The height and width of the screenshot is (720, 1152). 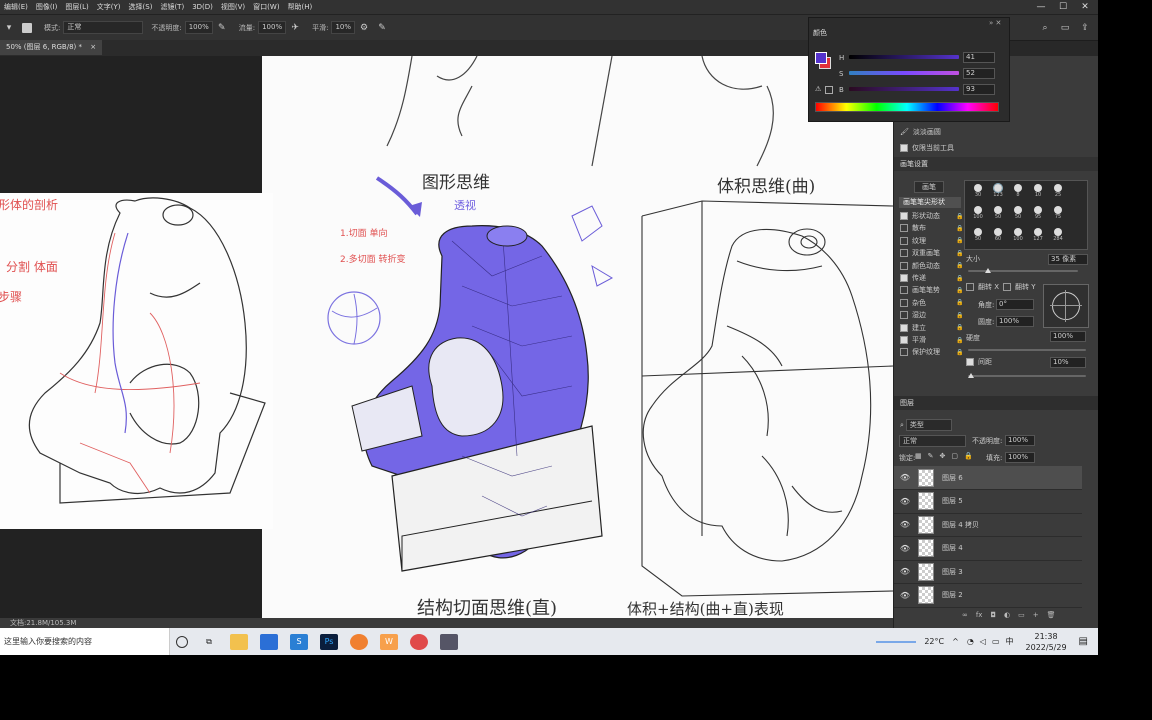 I want to click on spacing-slider-handle, so click(x=971, y=375).